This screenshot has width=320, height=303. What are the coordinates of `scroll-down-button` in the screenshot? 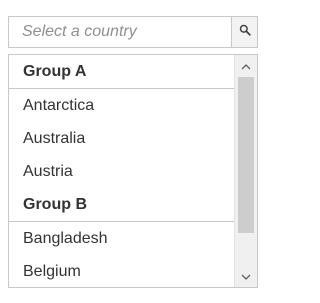 It's located at (246, 276).